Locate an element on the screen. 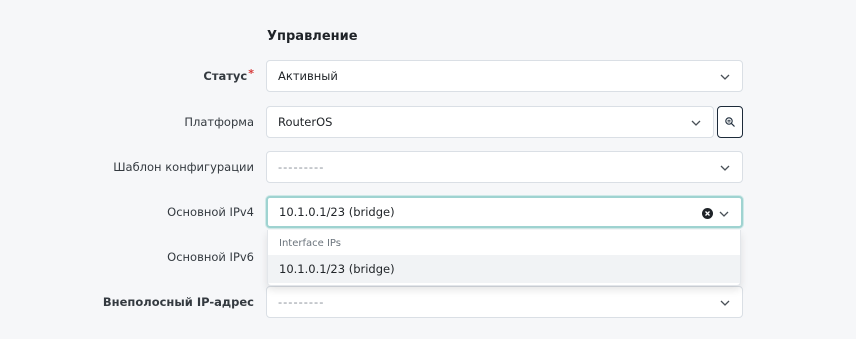  platform-label: Платформа is located at coordinates (219, 122).